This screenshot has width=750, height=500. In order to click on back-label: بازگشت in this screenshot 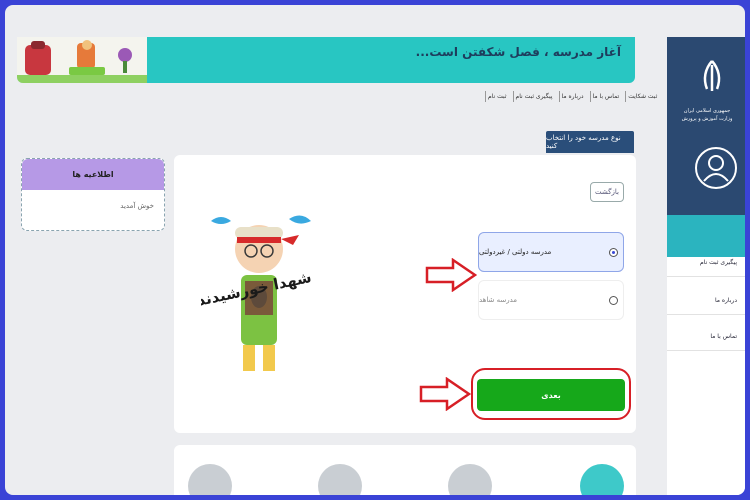, I will do `click(607, 192)`.